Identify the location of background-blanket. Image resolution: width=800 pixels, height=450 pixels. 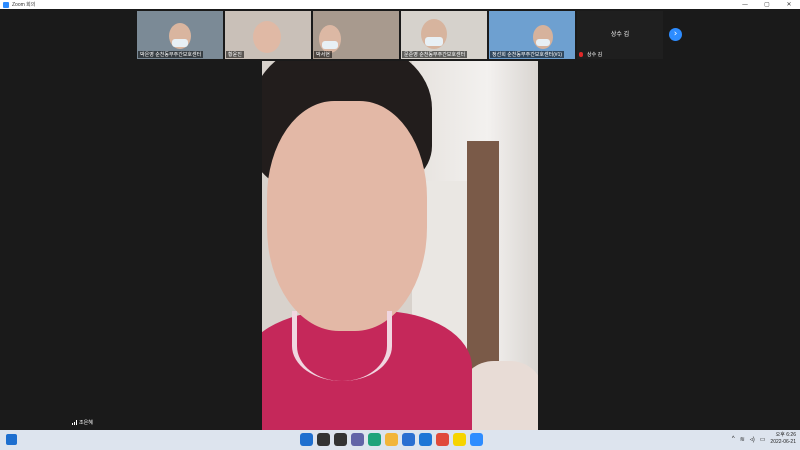
(500, 395).